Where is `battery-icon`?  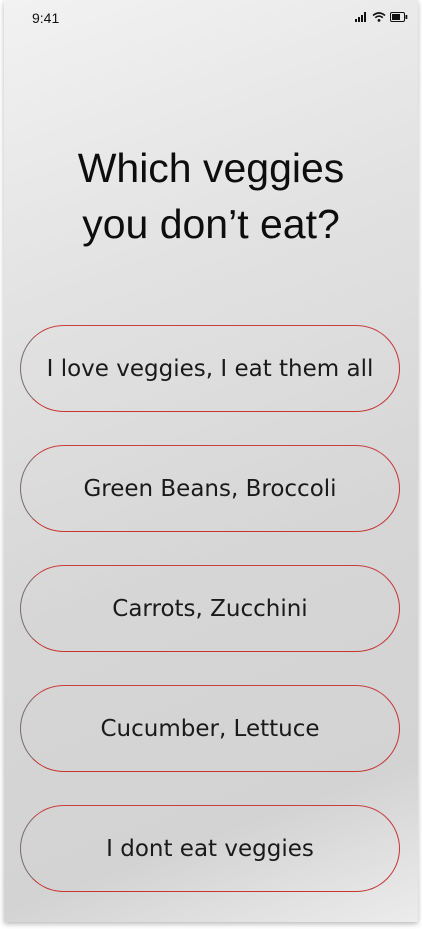
battery-icon is located at coordinates (399, 16).